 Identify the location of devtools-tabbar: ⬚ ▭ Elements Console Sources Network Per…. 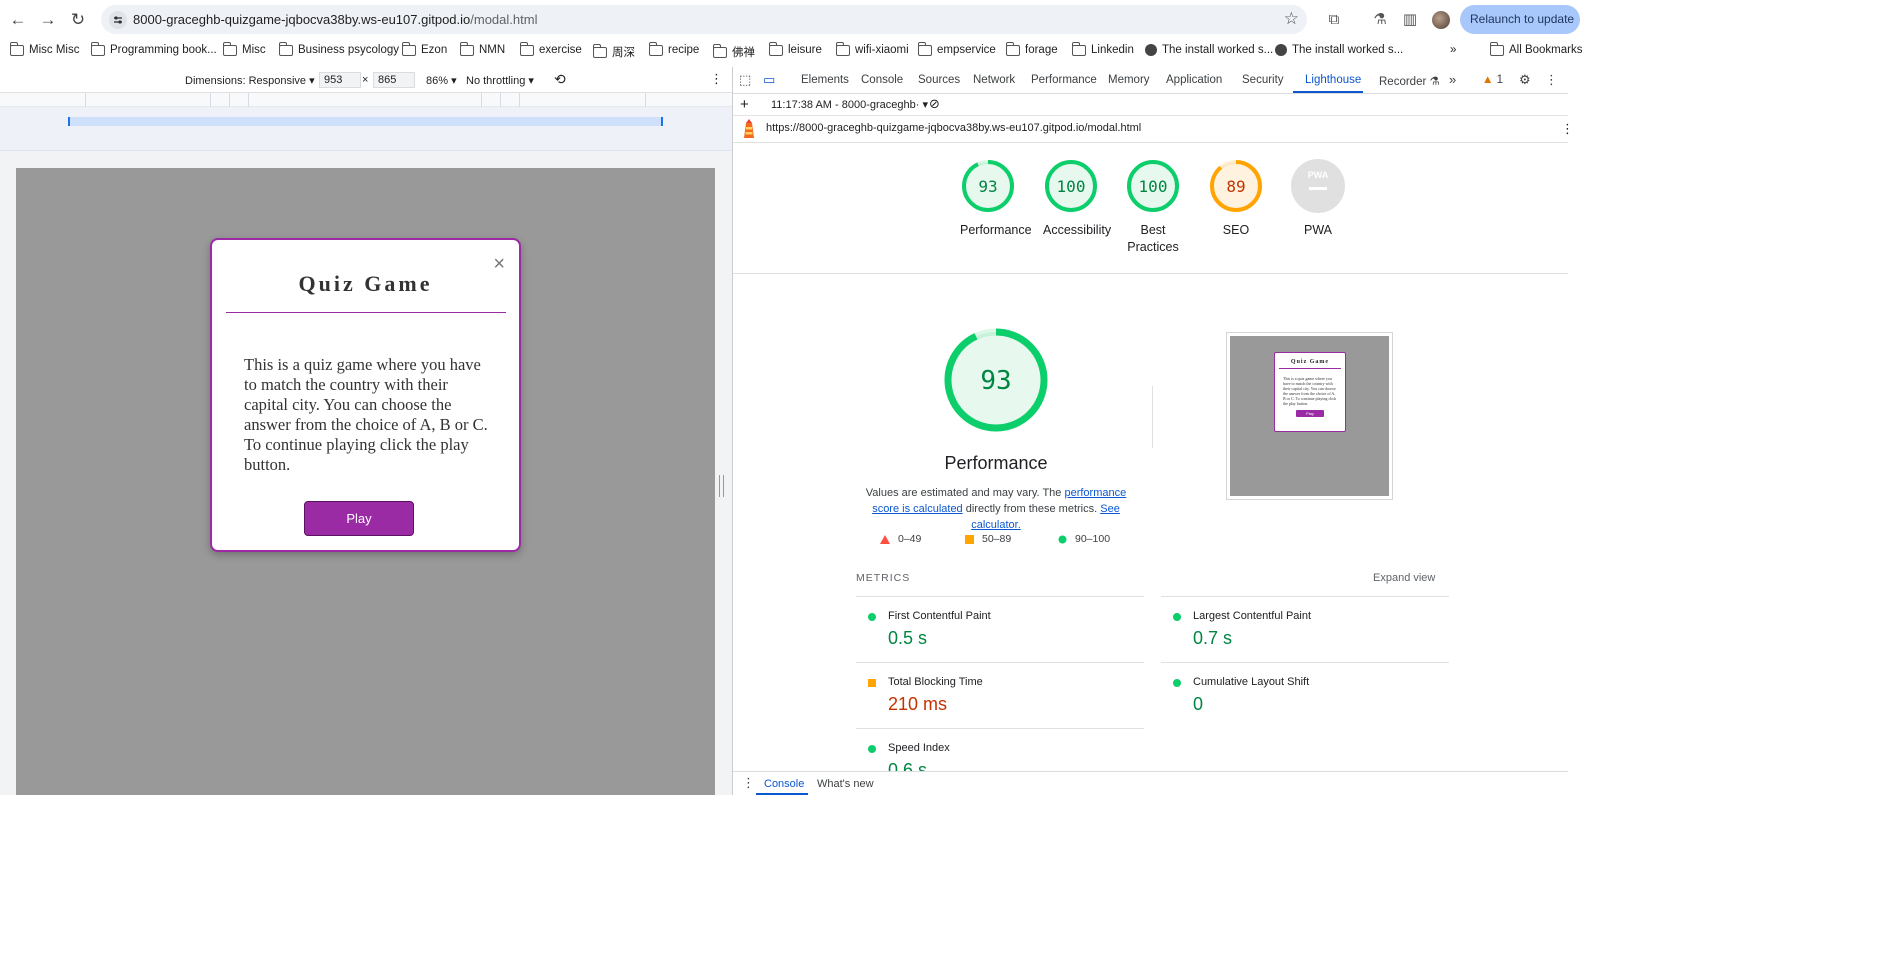
(1150, 80).